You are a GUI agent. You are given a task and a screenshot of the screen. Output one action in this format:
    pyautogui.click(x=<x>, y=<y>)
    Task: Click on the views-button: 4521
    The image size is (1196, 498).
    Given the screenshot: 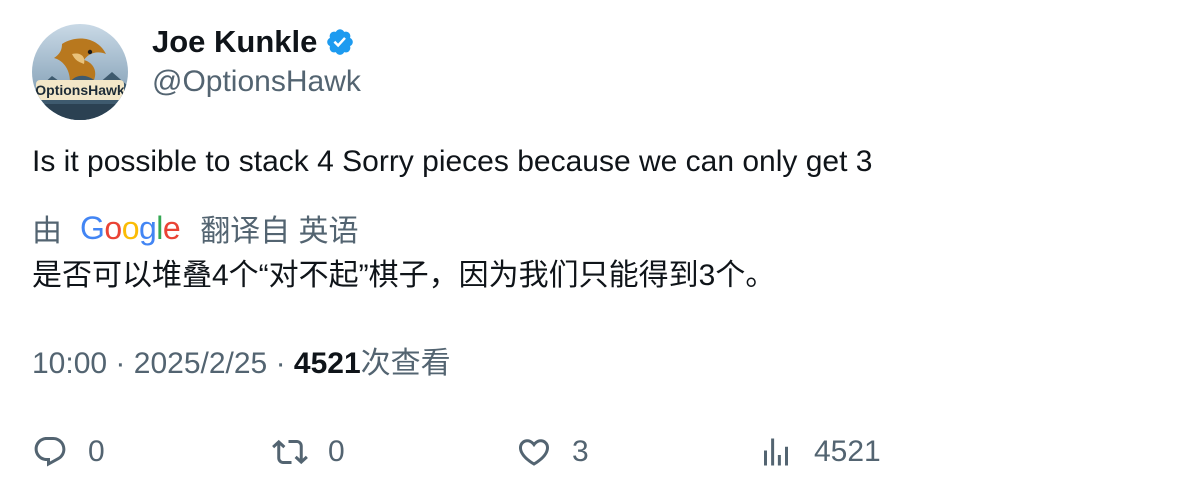 What is the action you would take?
    pyautogui.click(x=819, y=452)
    